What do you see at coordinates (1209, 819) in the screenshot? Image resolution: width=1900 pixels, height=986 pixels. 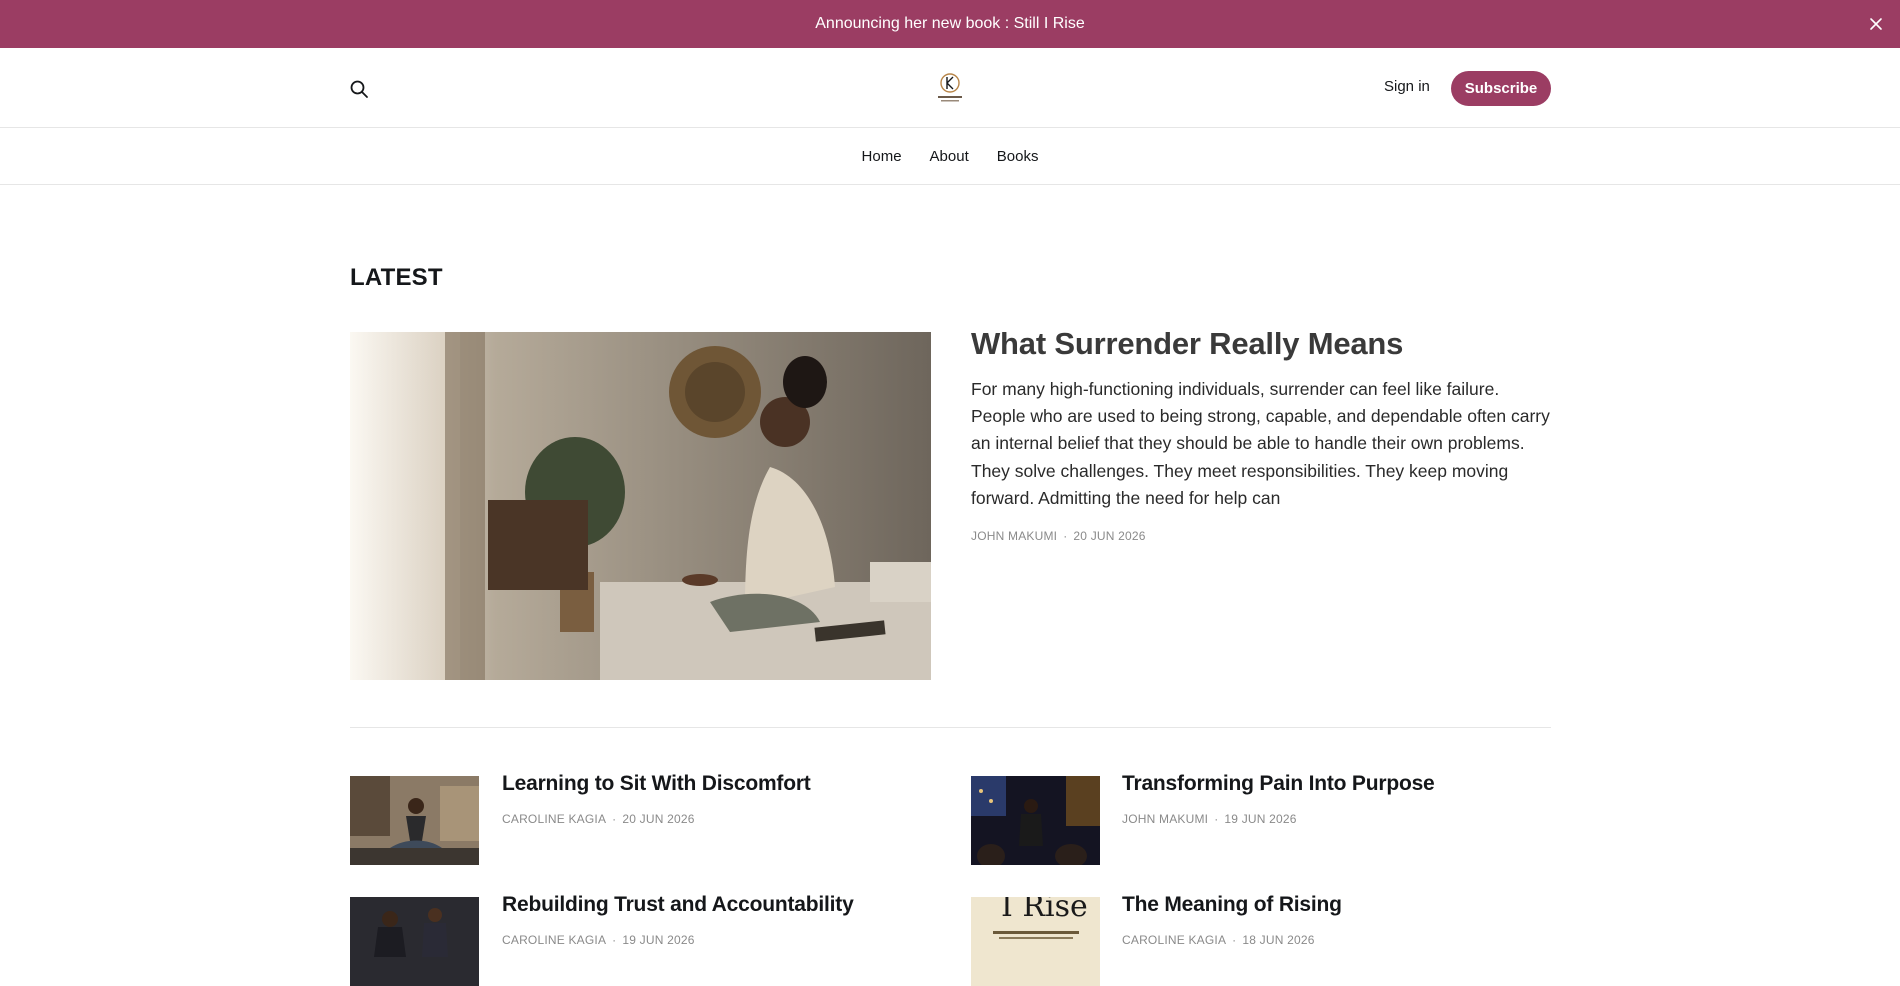 I see `post-meta: JOHN MAKUMI · 19 JUN 2026` at bounding box center [1209, 819].